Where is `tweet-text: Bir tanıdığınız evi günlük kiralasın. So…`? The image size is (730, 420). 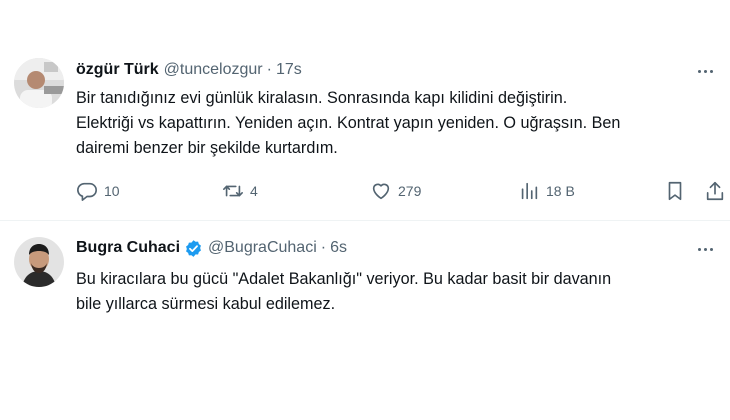 tweet-text: Bir tanıdığınız evi günlük kiralasın. So… is located at coordinates (348, 123).